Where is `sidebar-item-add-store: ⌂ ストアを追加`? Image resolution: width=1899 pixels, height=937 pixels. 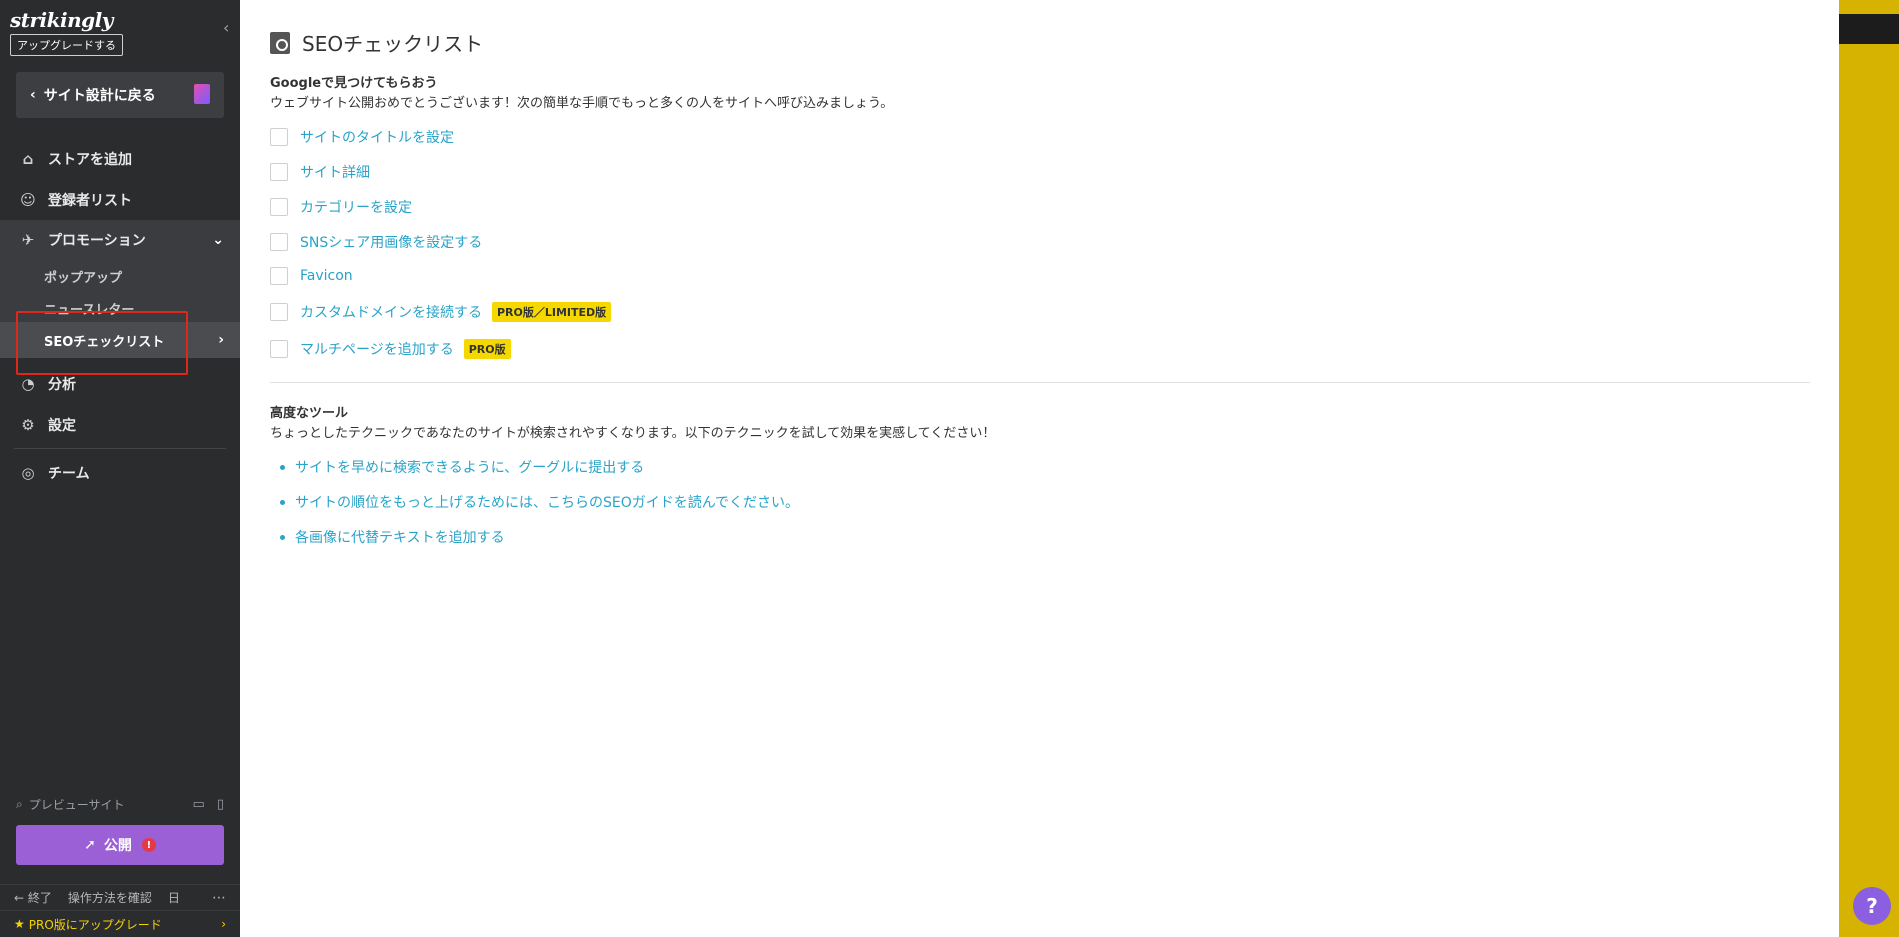
sidebar-item-add-store: ⌂ ストアを追加 is located at coordinates (120, 159).